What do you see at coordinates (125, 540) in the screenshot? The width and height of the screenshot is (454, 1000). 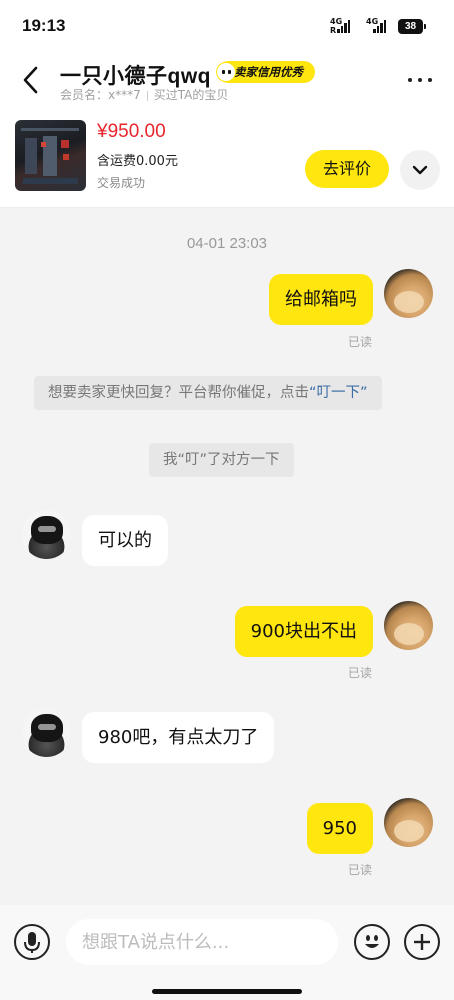 I see `message-bubble-them: 可以的` at bounding box center [125, 540].